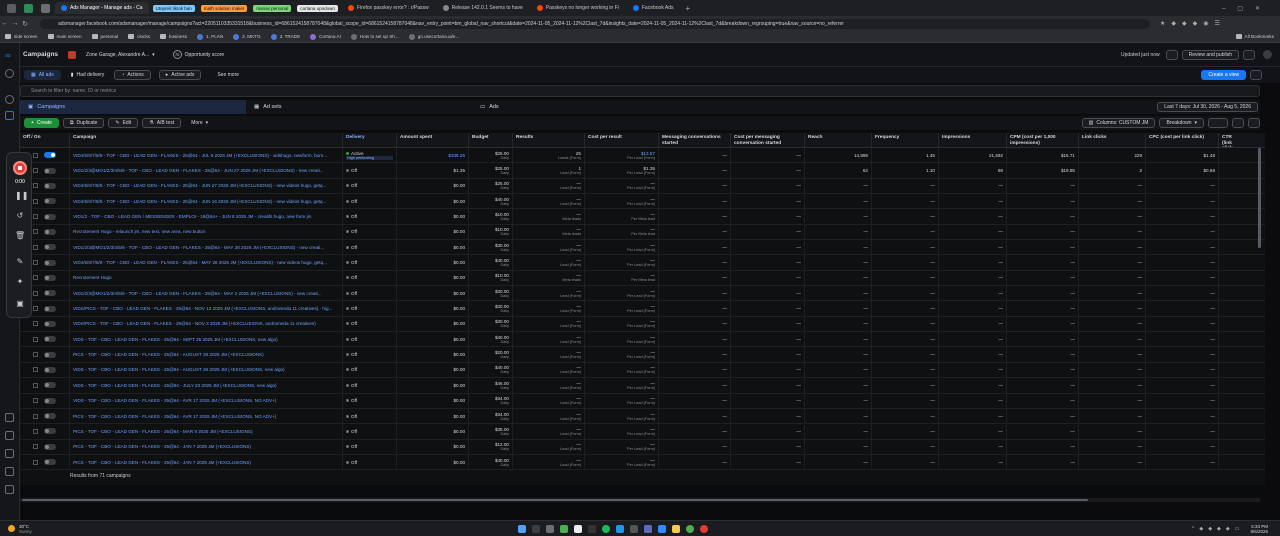  I want to click on zoom-icon, so click(661, 528).